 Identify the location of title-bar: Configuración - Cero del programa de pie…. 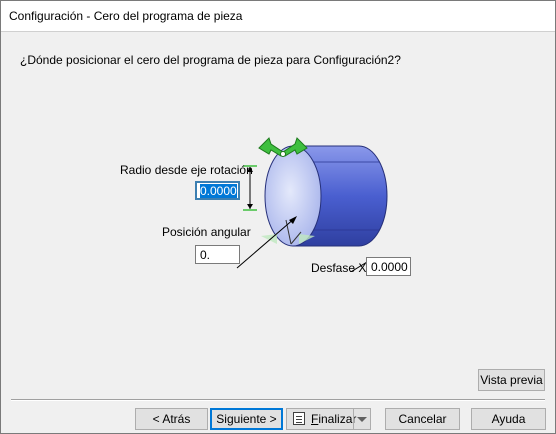
(278, 16).